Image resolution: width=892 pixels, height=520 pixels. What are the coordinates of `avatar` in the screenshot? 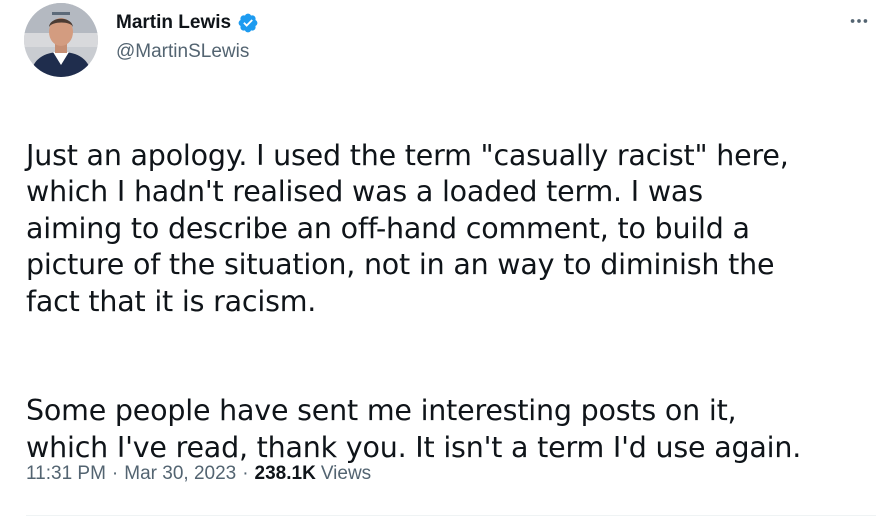 It's located at (61, 40).